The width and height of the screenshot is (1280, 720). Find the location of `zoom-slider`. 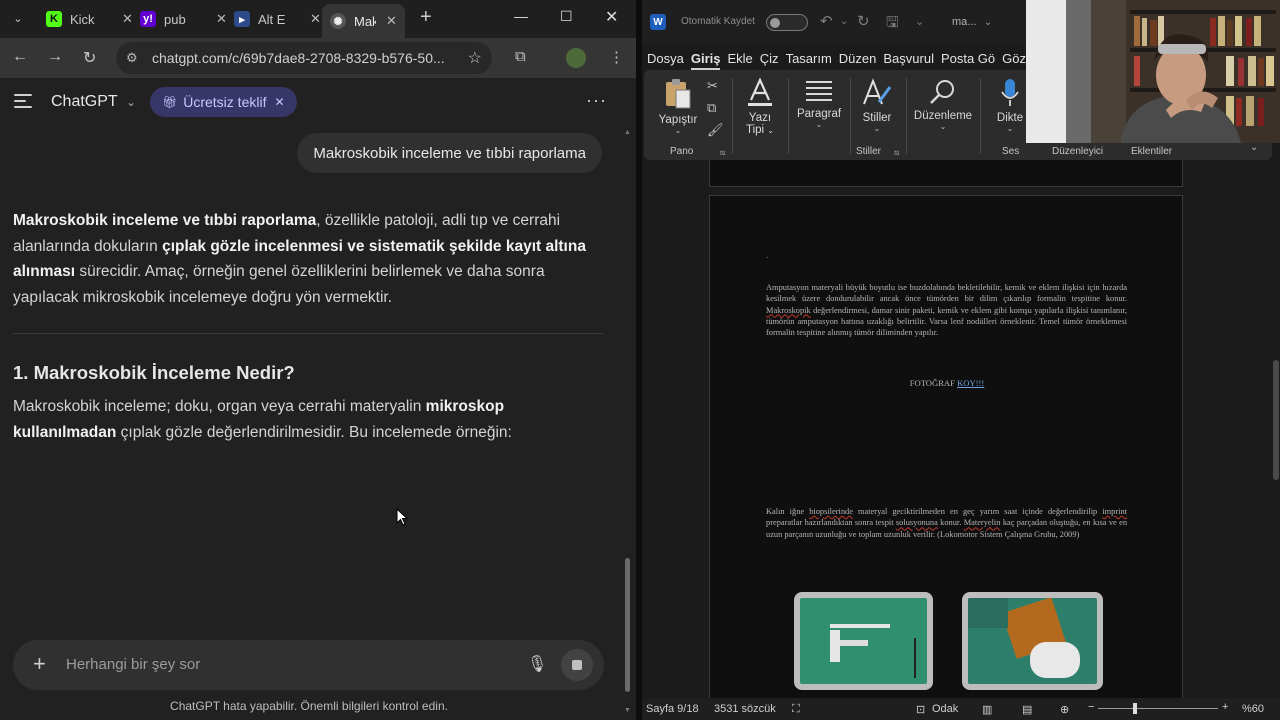

zoom-slider is located at coordinates (1158, 708).